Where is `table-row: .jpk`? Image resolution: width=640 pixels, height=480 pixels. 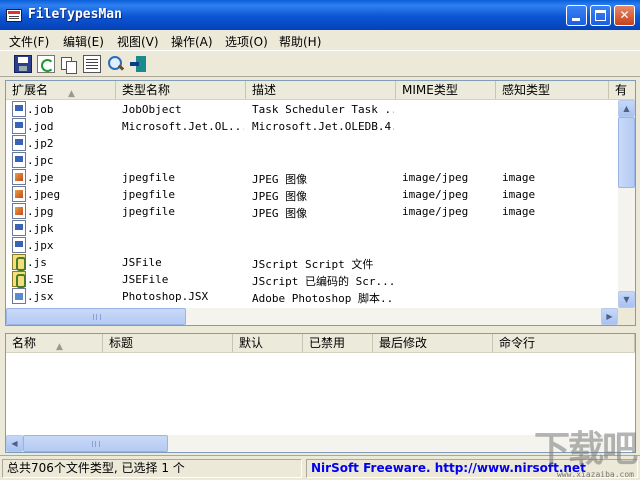 table-row: .jpk is located at coordinates (312, 228).